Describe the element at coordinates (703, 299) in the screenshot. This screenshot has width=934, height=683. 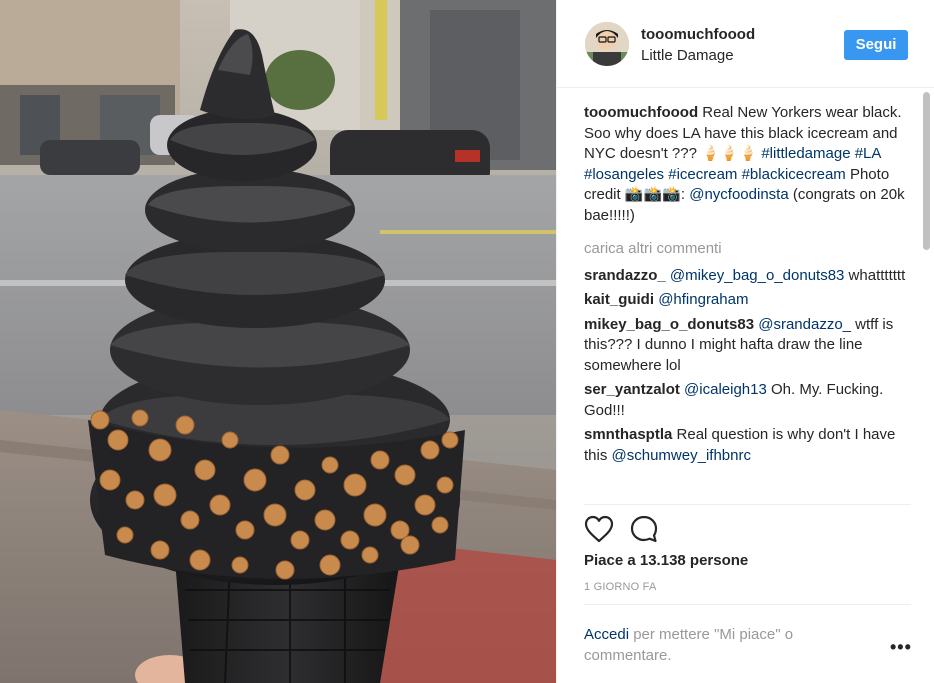
I see `comment-mention: @hfingraham` at that location.